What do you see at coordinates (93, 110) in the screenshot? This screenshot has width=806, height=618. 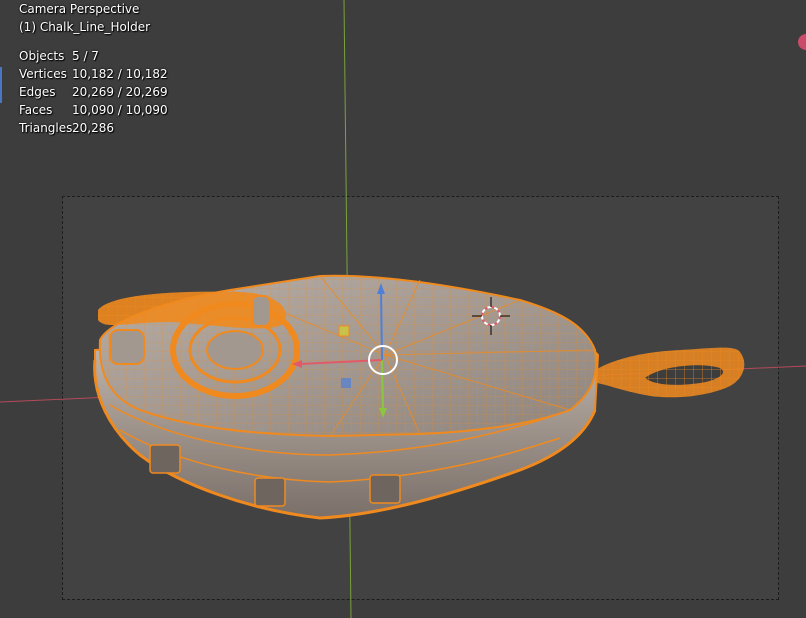 I see `stat-faces: Faces 10,090 / 10,090` at bounding box center [93, 110].